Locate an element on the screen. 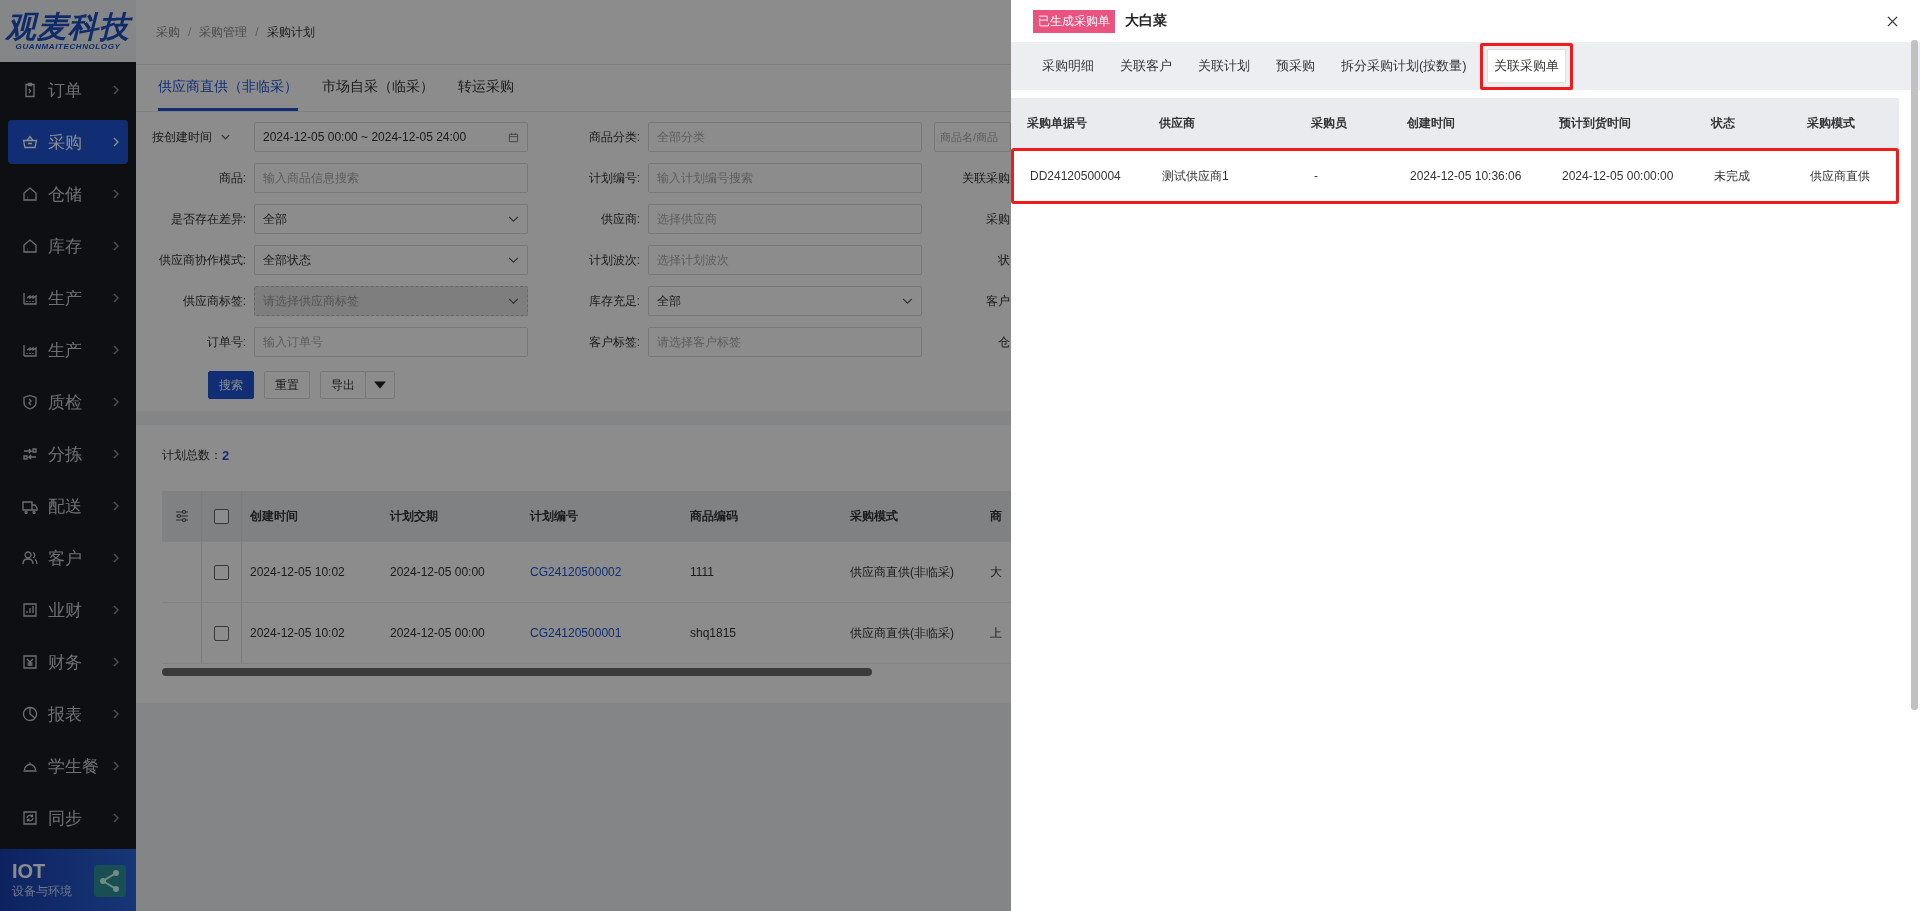 This screenshot has height=911, width=1920. pie-chart-icon is located at coordinates (30, 714).